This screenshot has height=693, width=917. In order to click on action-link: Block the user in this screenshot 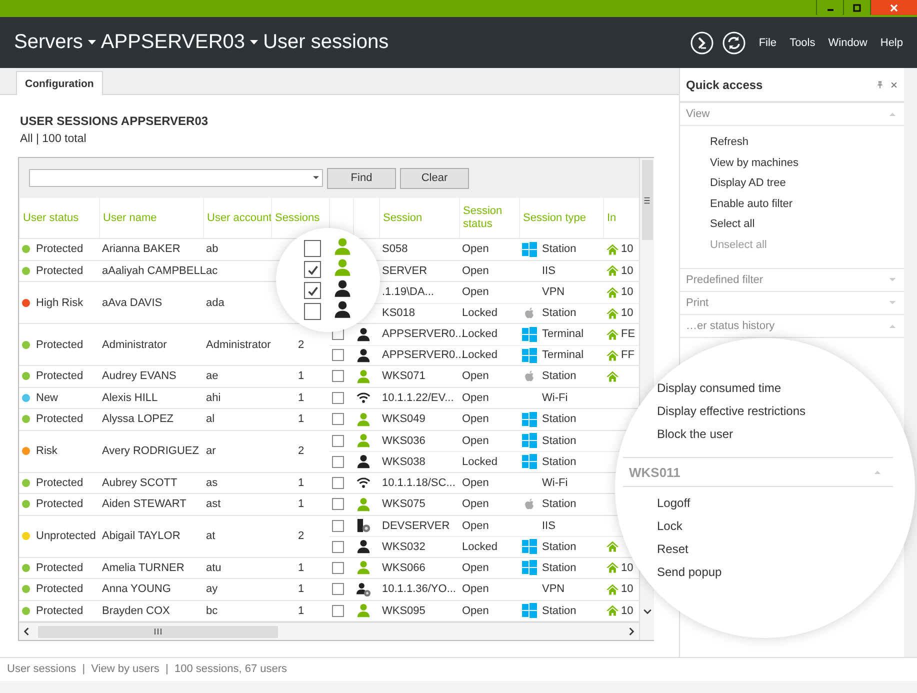, I will do `click(695, 433)`.